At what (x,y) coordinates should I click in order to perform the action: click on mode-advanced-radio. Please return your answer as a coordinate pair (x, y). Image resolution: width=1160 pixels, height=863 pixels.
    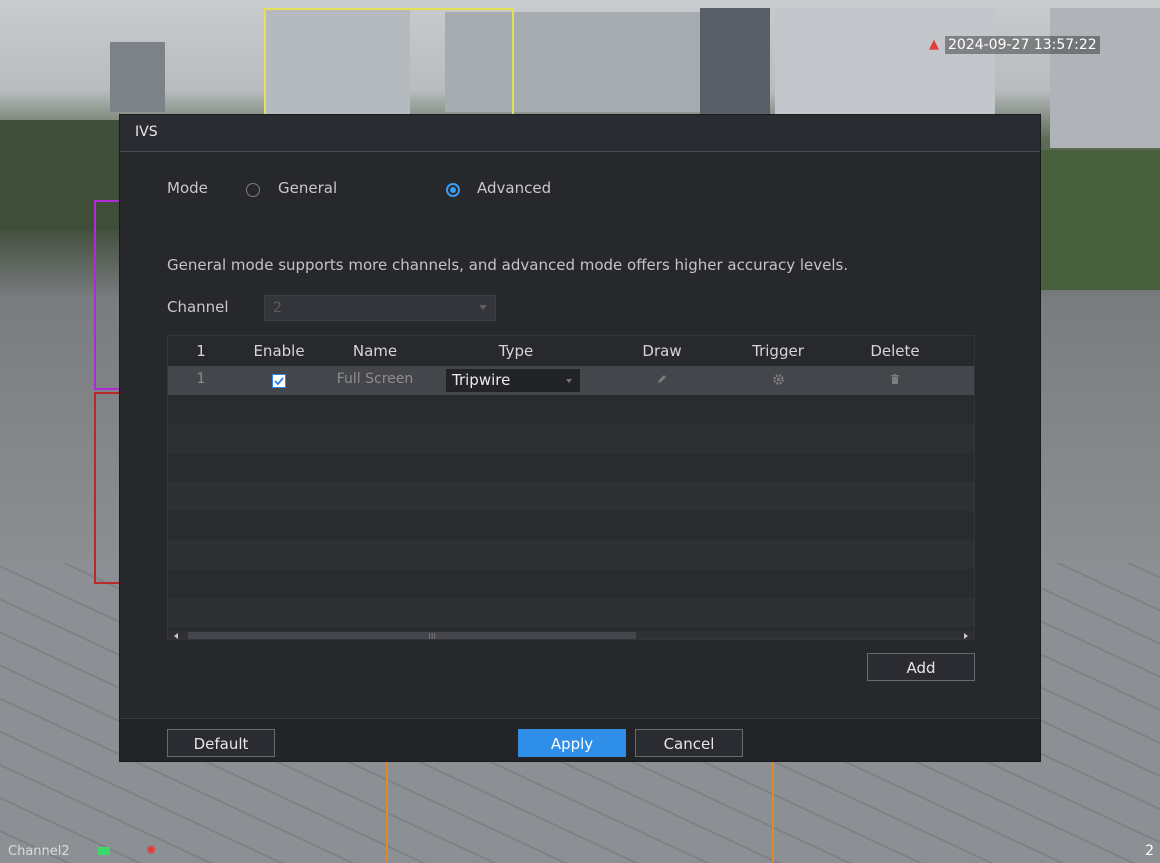
    Looking at the image, I should click on (453, 190).